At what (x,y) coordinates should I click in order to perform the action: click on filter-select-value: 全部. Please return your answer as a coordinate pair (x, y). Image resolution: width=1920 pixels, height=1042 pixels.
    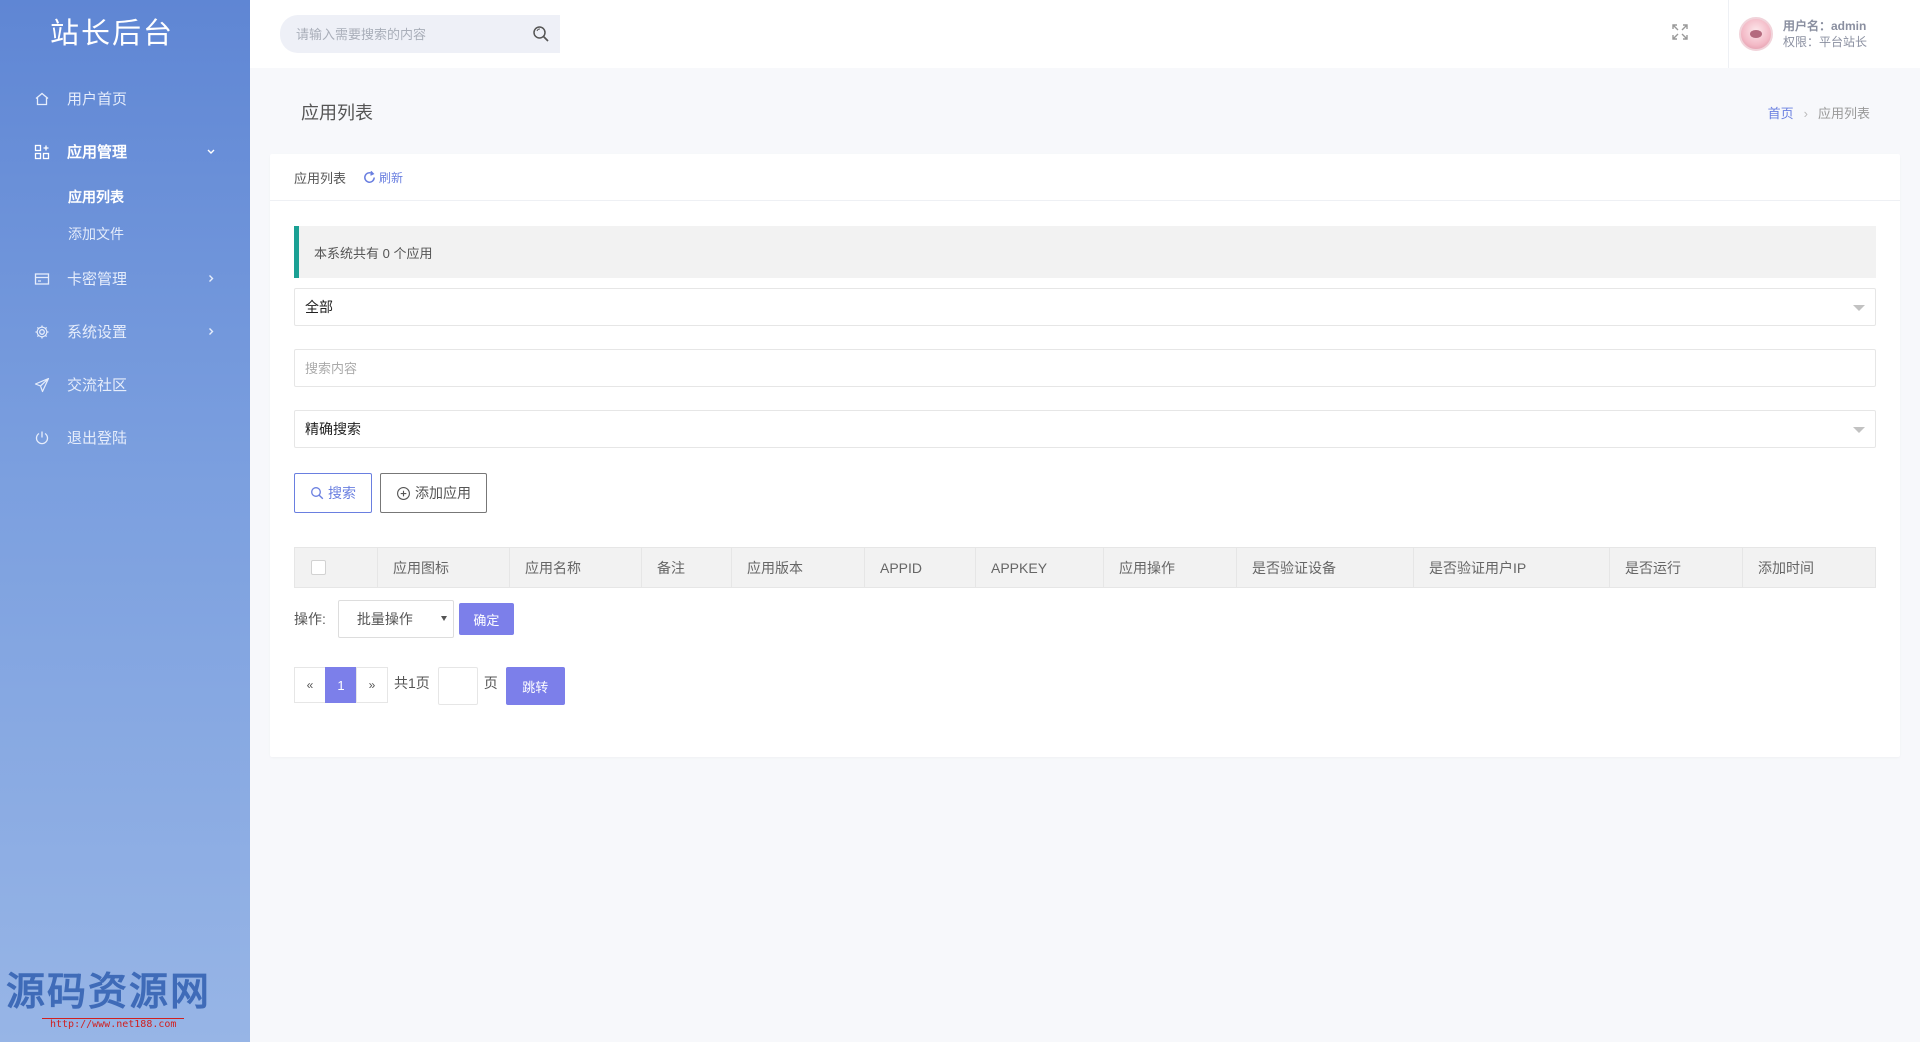
    Looking at the image, I should click on (319, 307).